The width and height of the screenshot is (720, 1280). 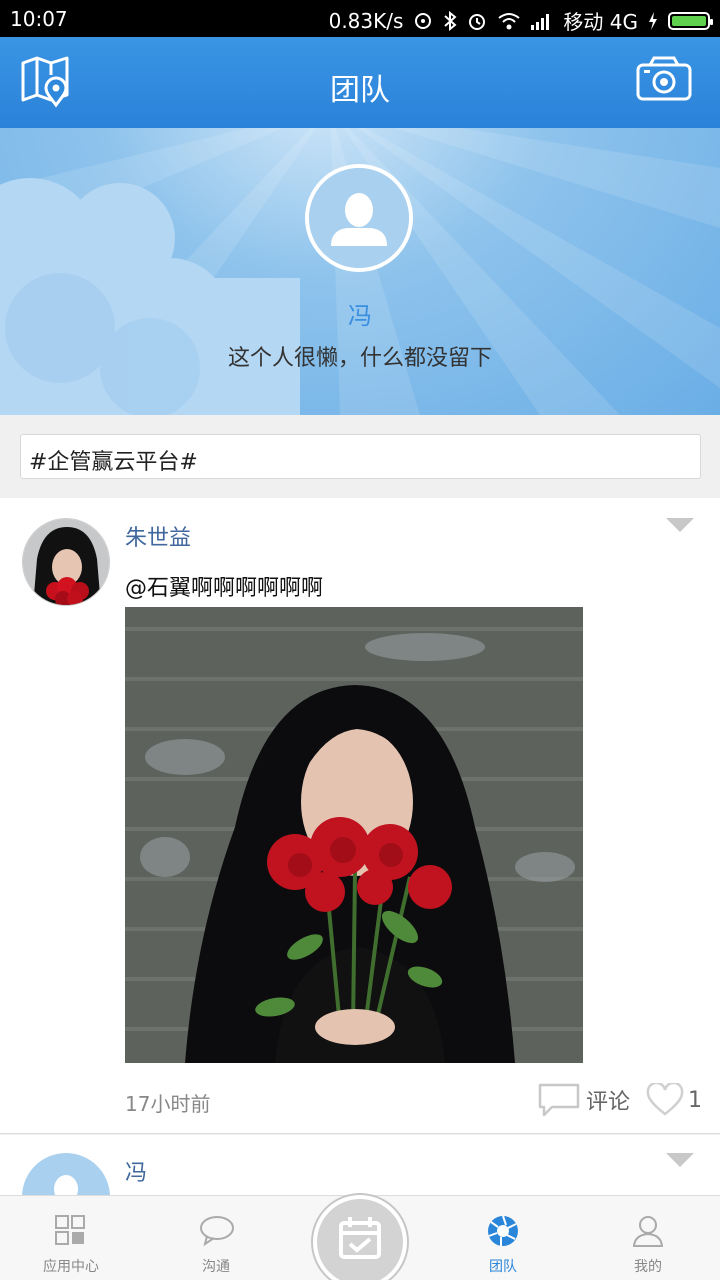 I want to click on nav-label: 我的, so click(x=648, y=1267).